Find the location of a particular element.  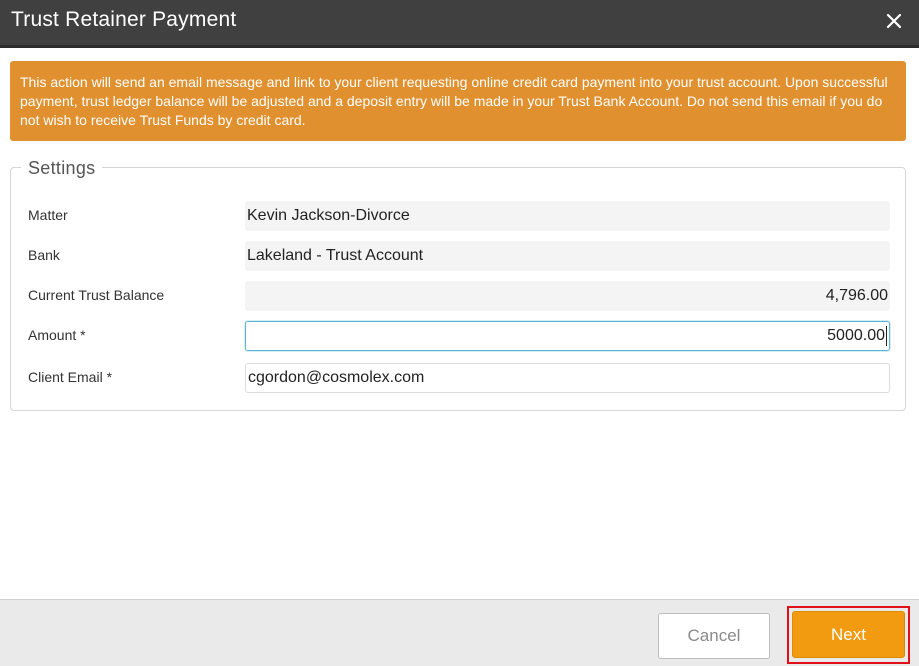

matter-label: Matter is located at coordinates (48, 215).